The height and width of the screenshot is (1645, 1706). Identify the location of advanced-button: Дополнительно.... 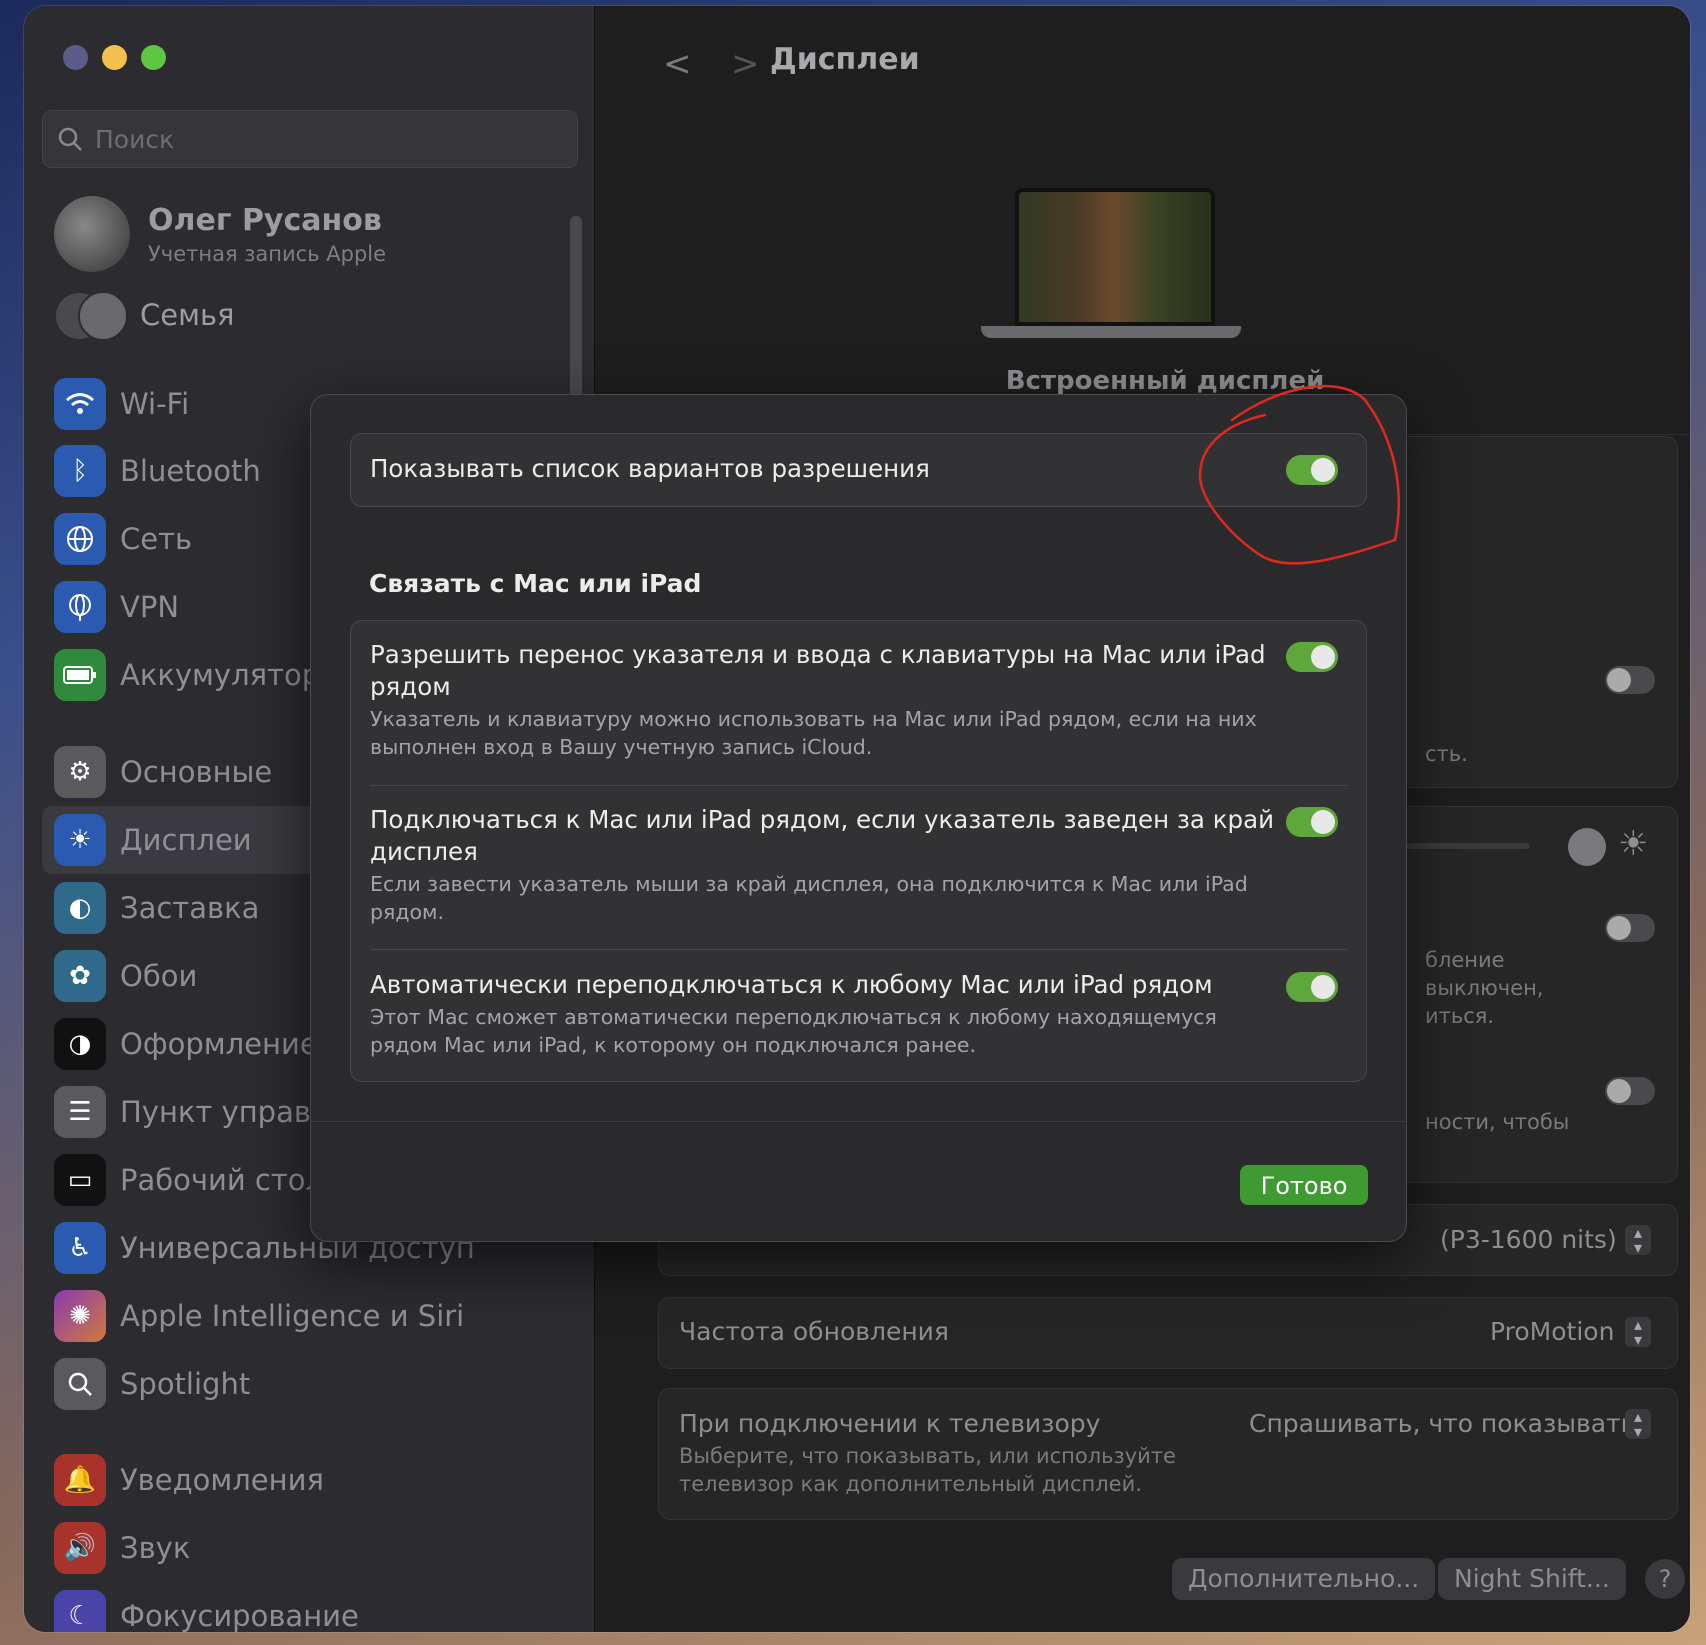
(1304, 1579).